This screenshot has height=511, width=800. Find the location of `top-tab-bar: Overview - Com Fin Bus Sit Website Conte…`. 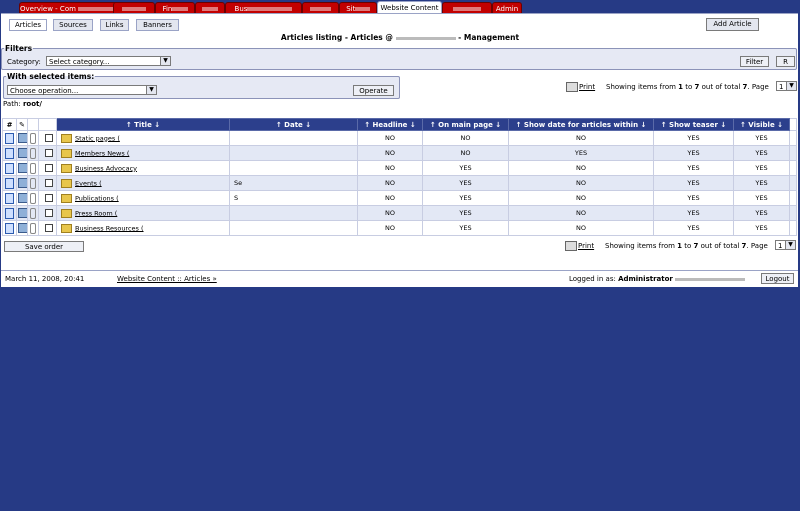

top-tab-bar: Overview - Com Fin Bus Sit Website Conte… is located at coordinates (400, 7).